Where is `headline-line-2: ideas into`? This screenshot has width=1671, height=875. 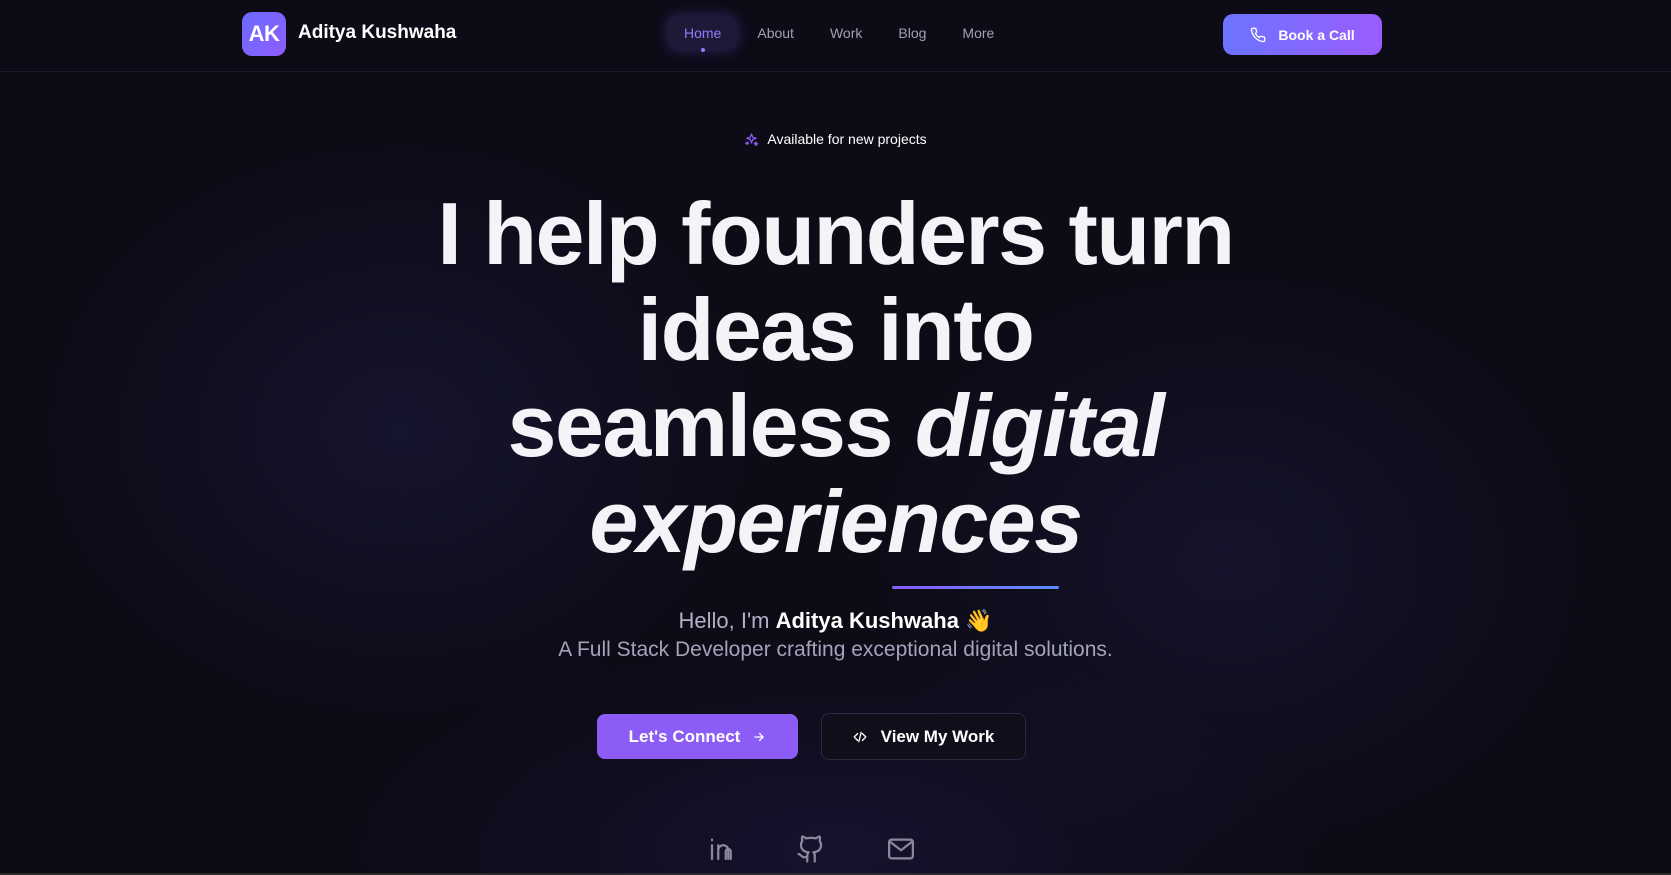 headline-line-2: ideas into is located at coordinates (836, 329).